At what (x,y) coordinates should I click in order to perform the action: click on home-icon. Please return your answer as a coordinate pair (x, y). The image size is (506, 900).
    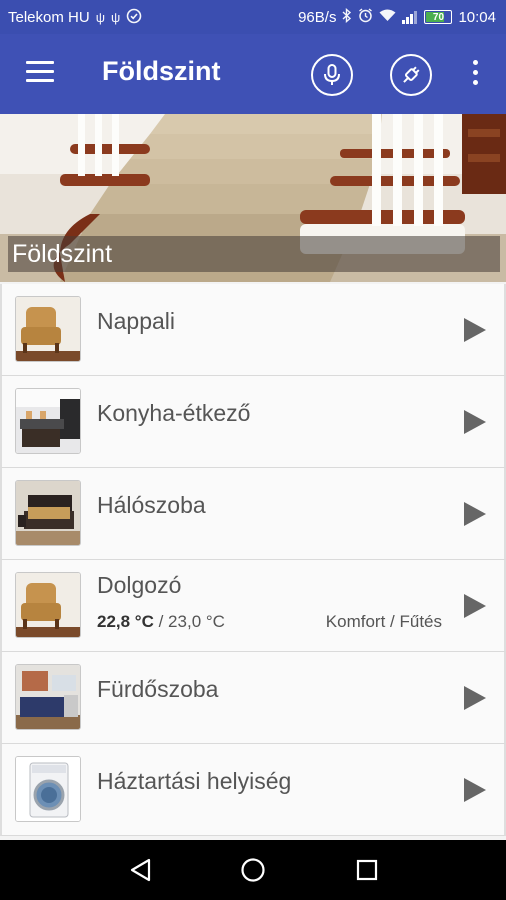
    Looking at the image, I should click on (253, 870).